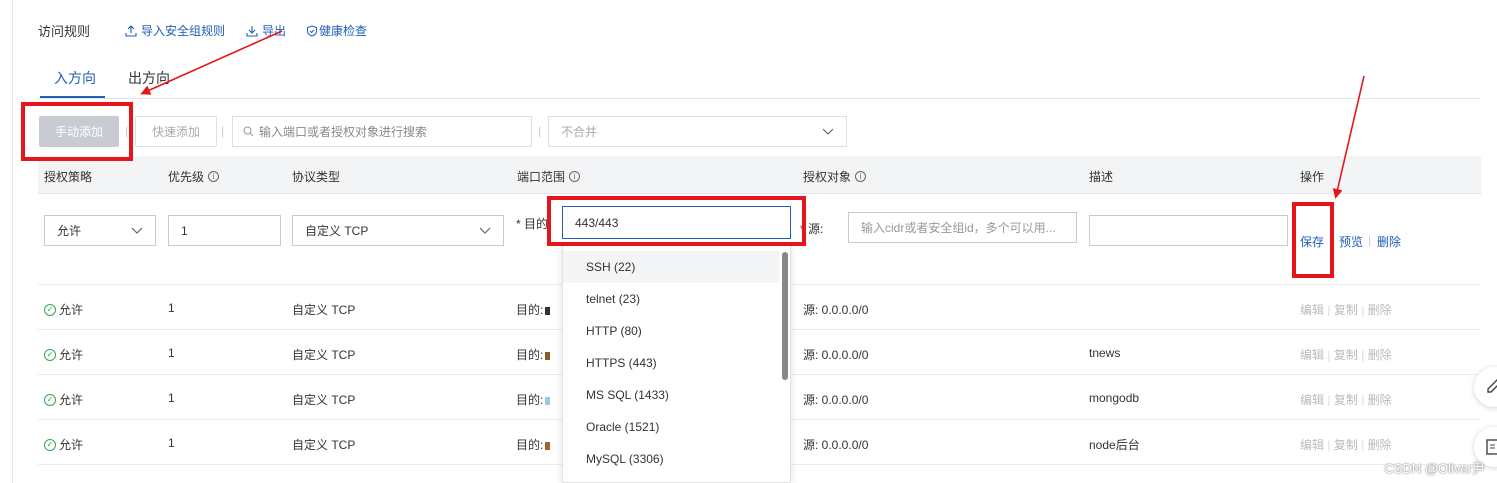 The height and width of the screenshot is (483, 1497). What do you see at coordinates (1348, 137) in the screenshot?
I see `arrow-to-save` at bounding box center [1348, 137].